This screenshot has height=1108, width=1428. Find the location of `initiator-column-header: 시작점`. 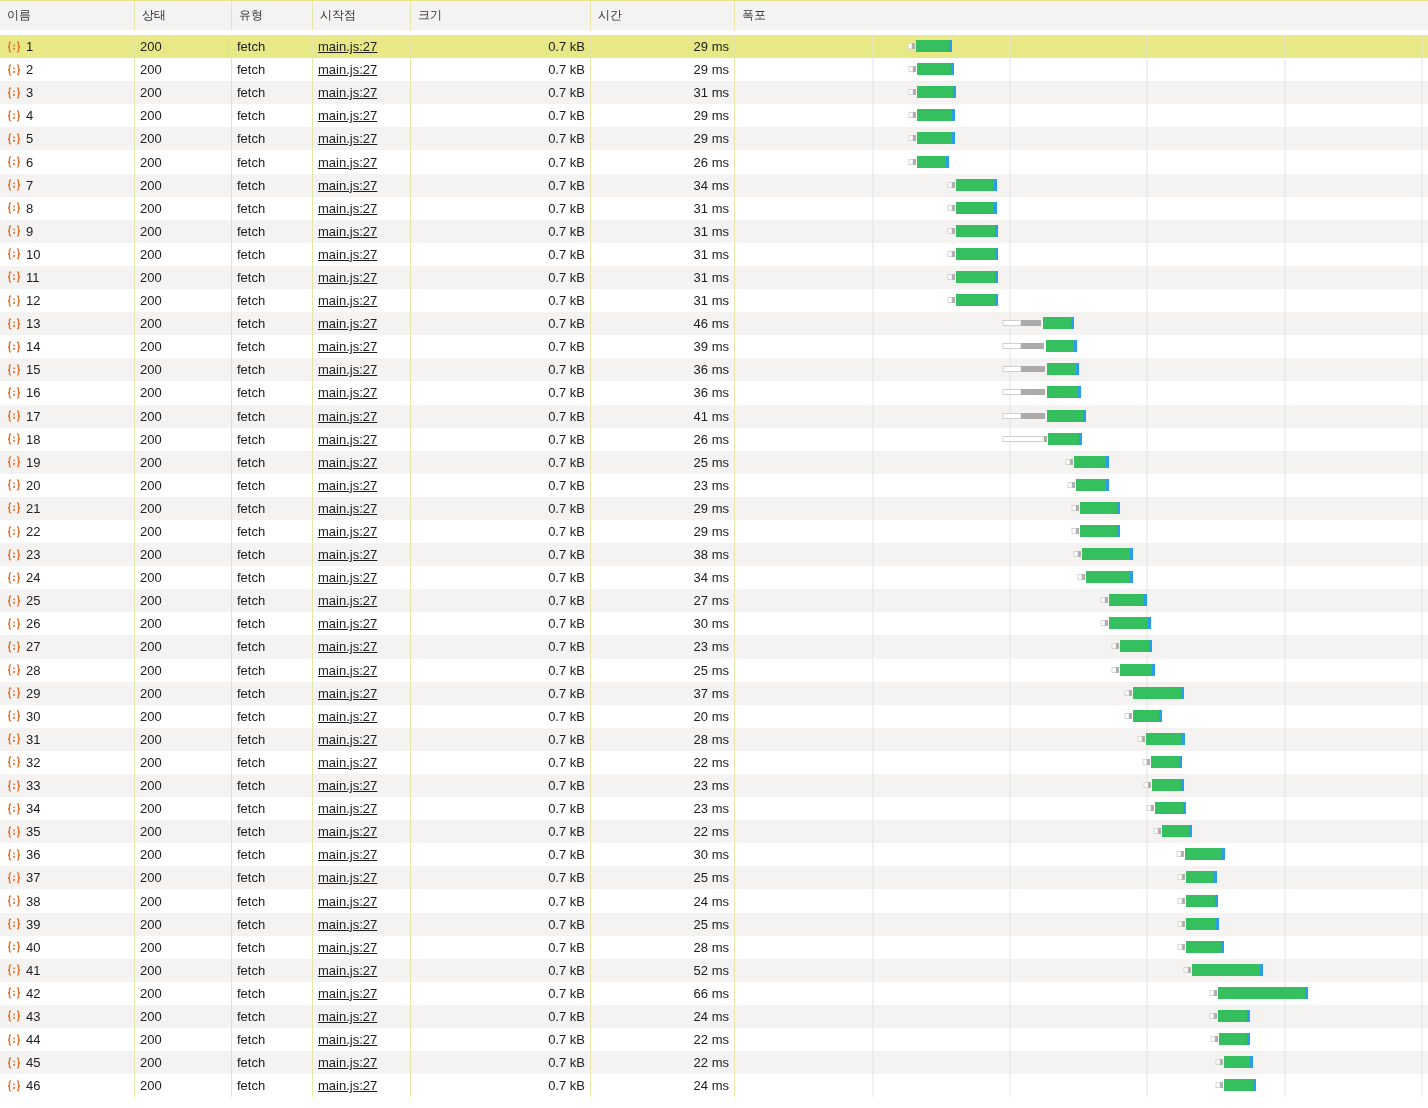

initiator-column-header: 시작점 is located at coordinates (362, 15).